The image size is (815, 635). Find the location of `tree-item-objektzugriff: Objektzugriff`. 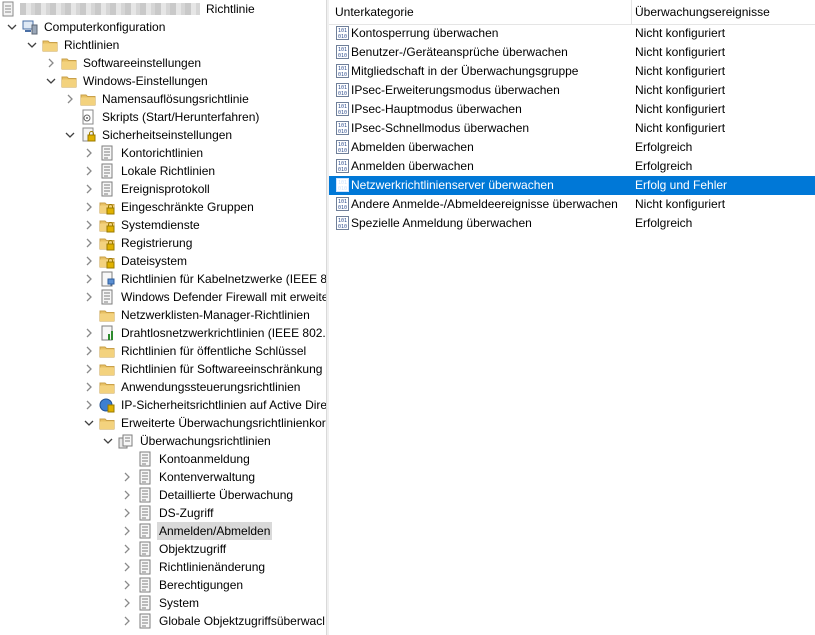

tree-item-objektzugriff: Objektzugriff is located at coordinates (174, 549).